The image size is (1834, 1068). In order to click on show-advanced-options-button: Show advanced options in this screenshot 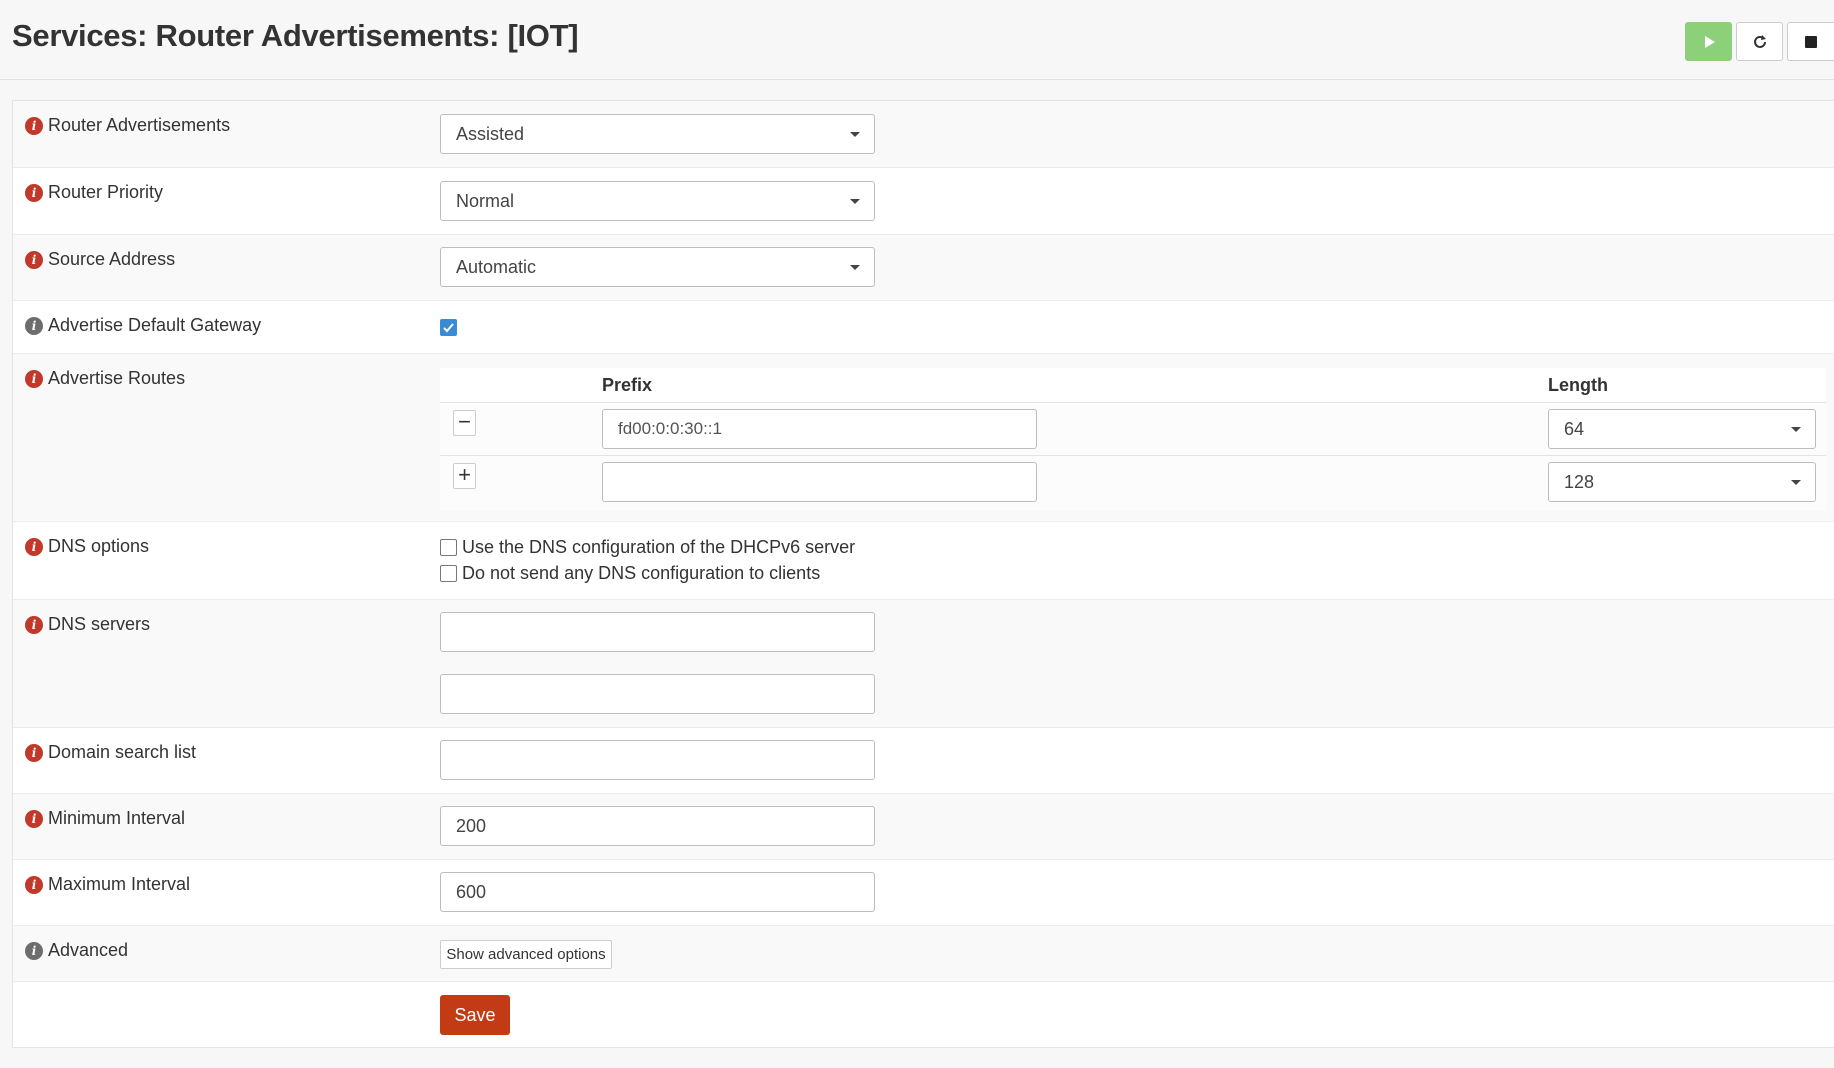, I will do `click(526, 954)`.